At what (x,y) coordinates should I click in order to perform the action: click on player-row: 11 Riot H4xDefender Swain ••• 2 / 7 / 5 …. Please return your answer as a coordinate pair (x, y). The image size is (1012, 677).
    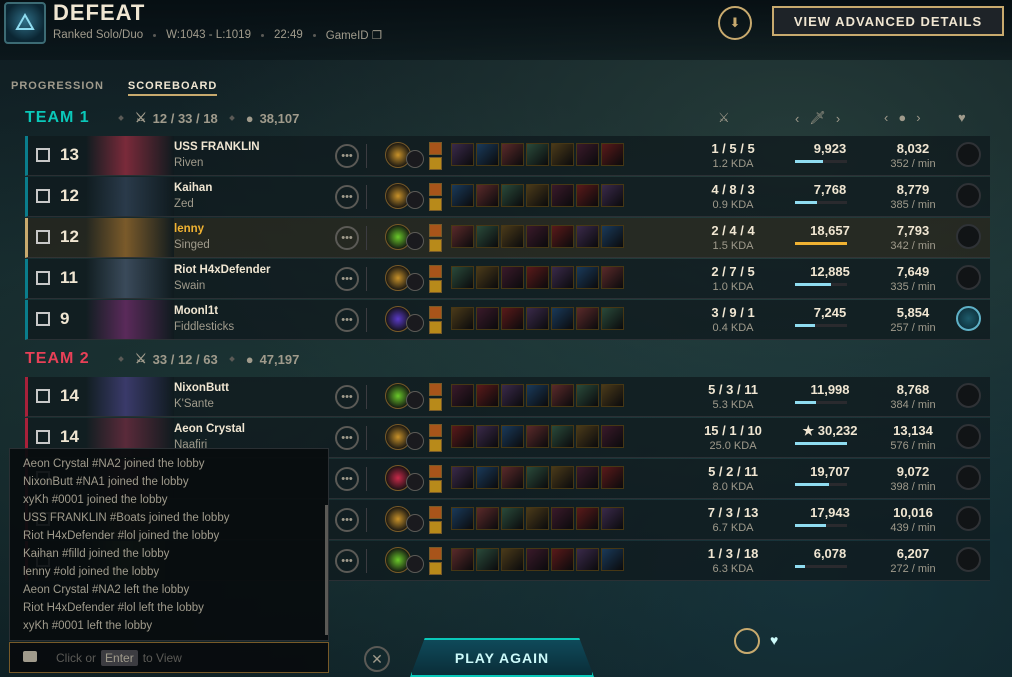
    Looking at the image, I should click on (507, 279).